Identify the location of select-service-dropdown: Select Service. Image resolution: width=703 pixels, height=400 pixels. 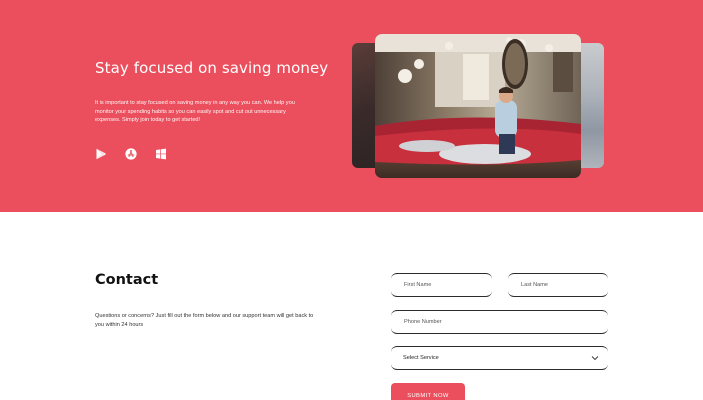
(499, 358).